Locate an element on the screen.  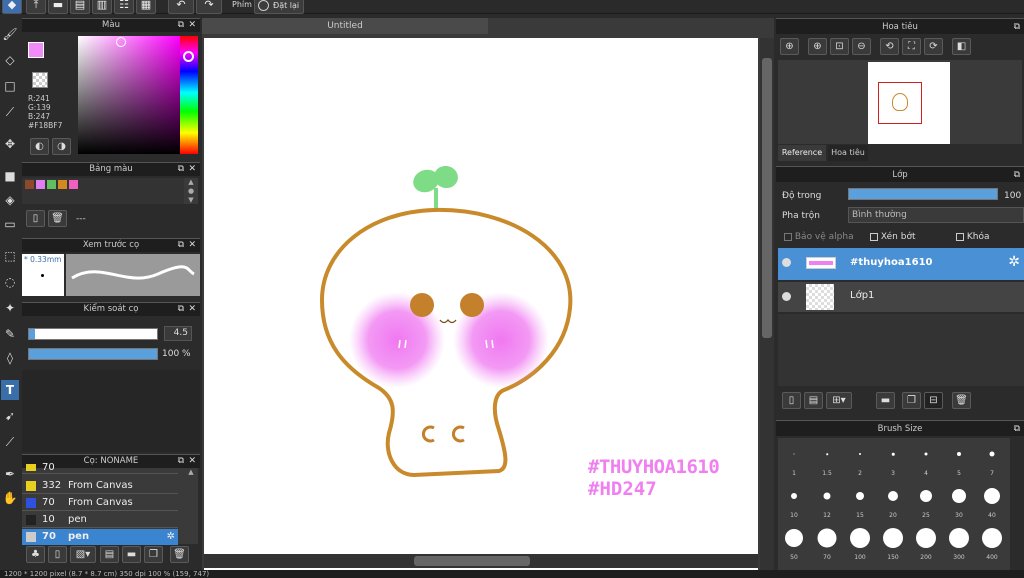
brush-size-cell: 3 is located at coordinates (893, 458).